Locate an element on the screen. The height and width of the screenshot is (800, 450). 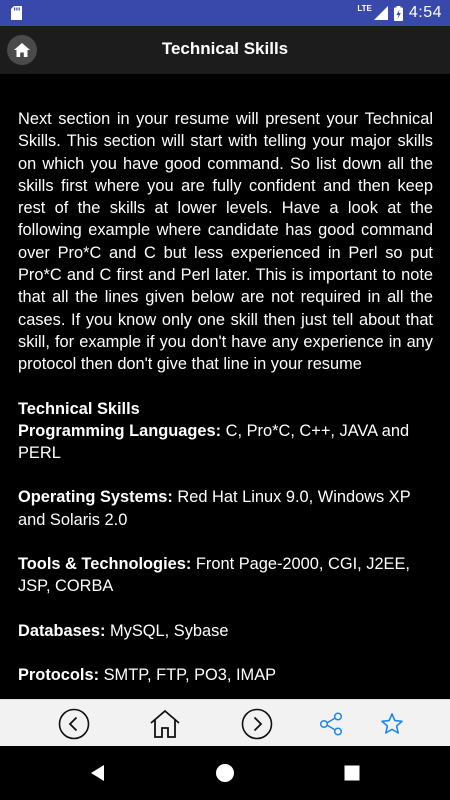
next-button is located at coordinates (257, 724).